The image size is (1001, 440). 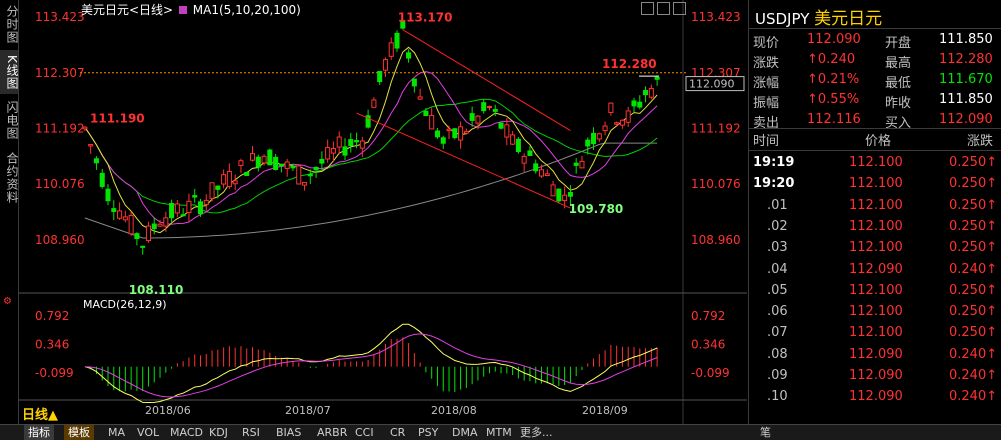 I want to click on tick-row: .05 112.100 0.250↑, so click(x=875, y=290).